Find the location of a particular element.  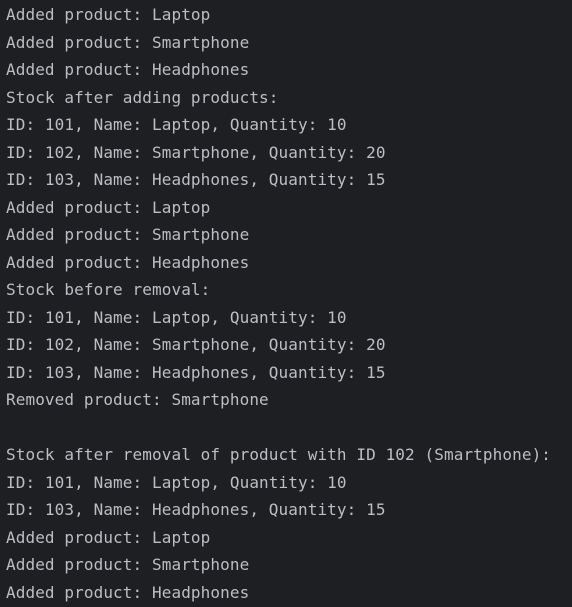

console-line: Stock after adding products: is located at coordinates (142, 97).